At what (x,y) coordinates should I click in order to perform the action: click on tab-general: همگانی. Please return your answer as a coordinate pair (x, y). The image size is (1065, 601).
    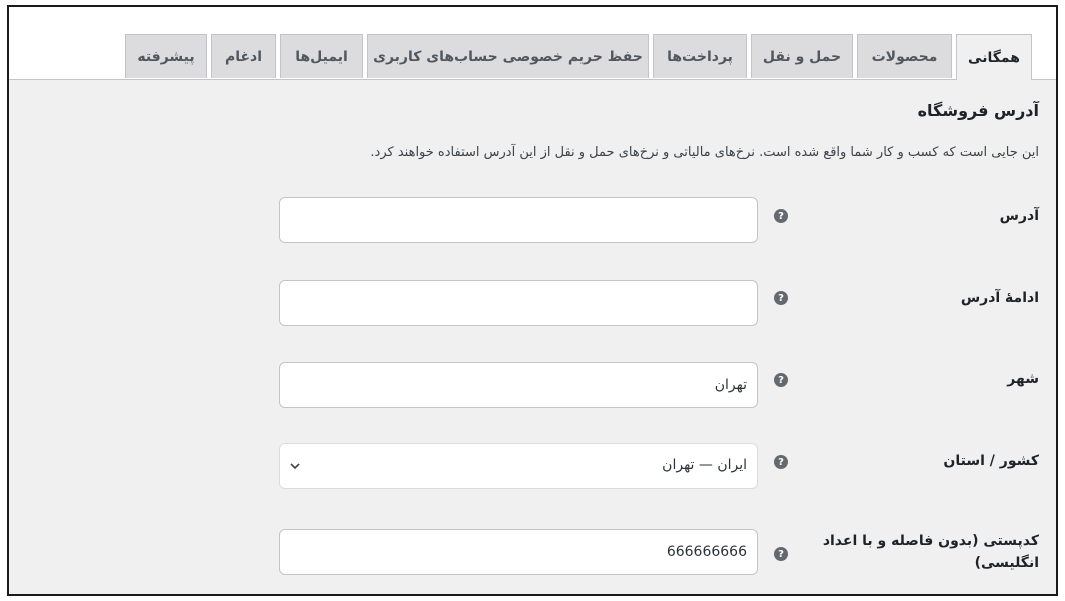
    Looking at the image, I should click on (994, 57).